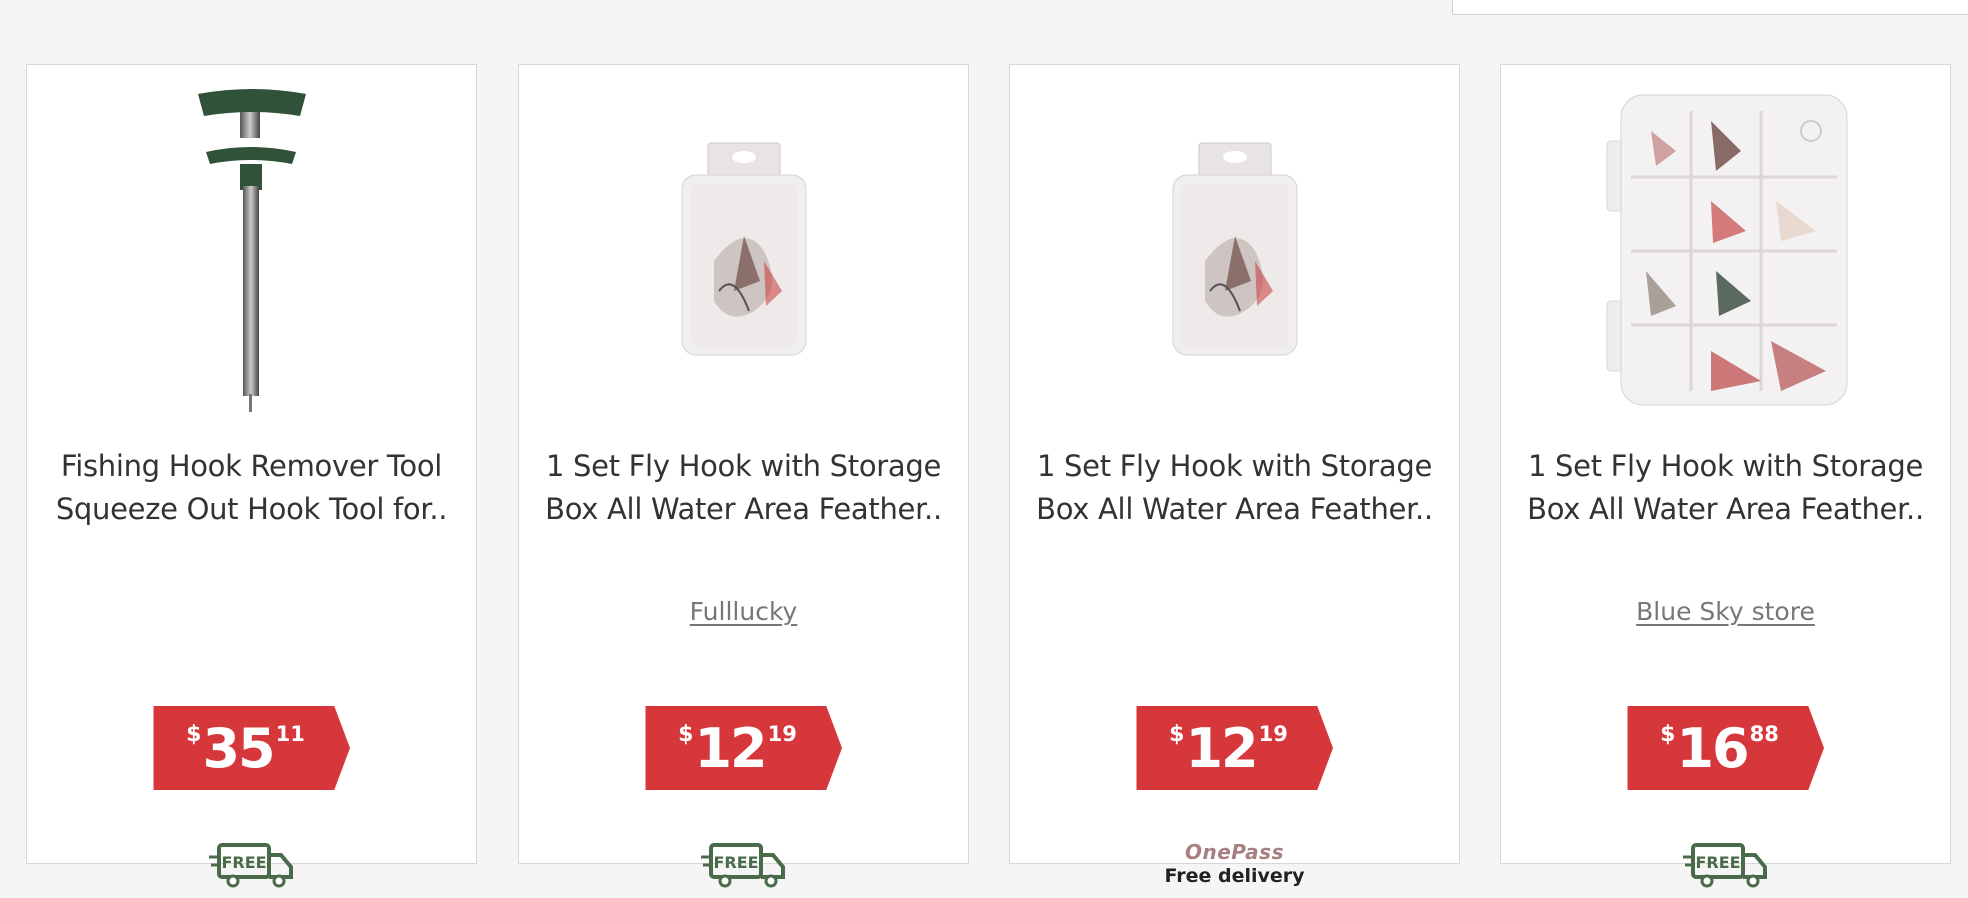  I want to click on hook-remover-image, so click(251, 250).